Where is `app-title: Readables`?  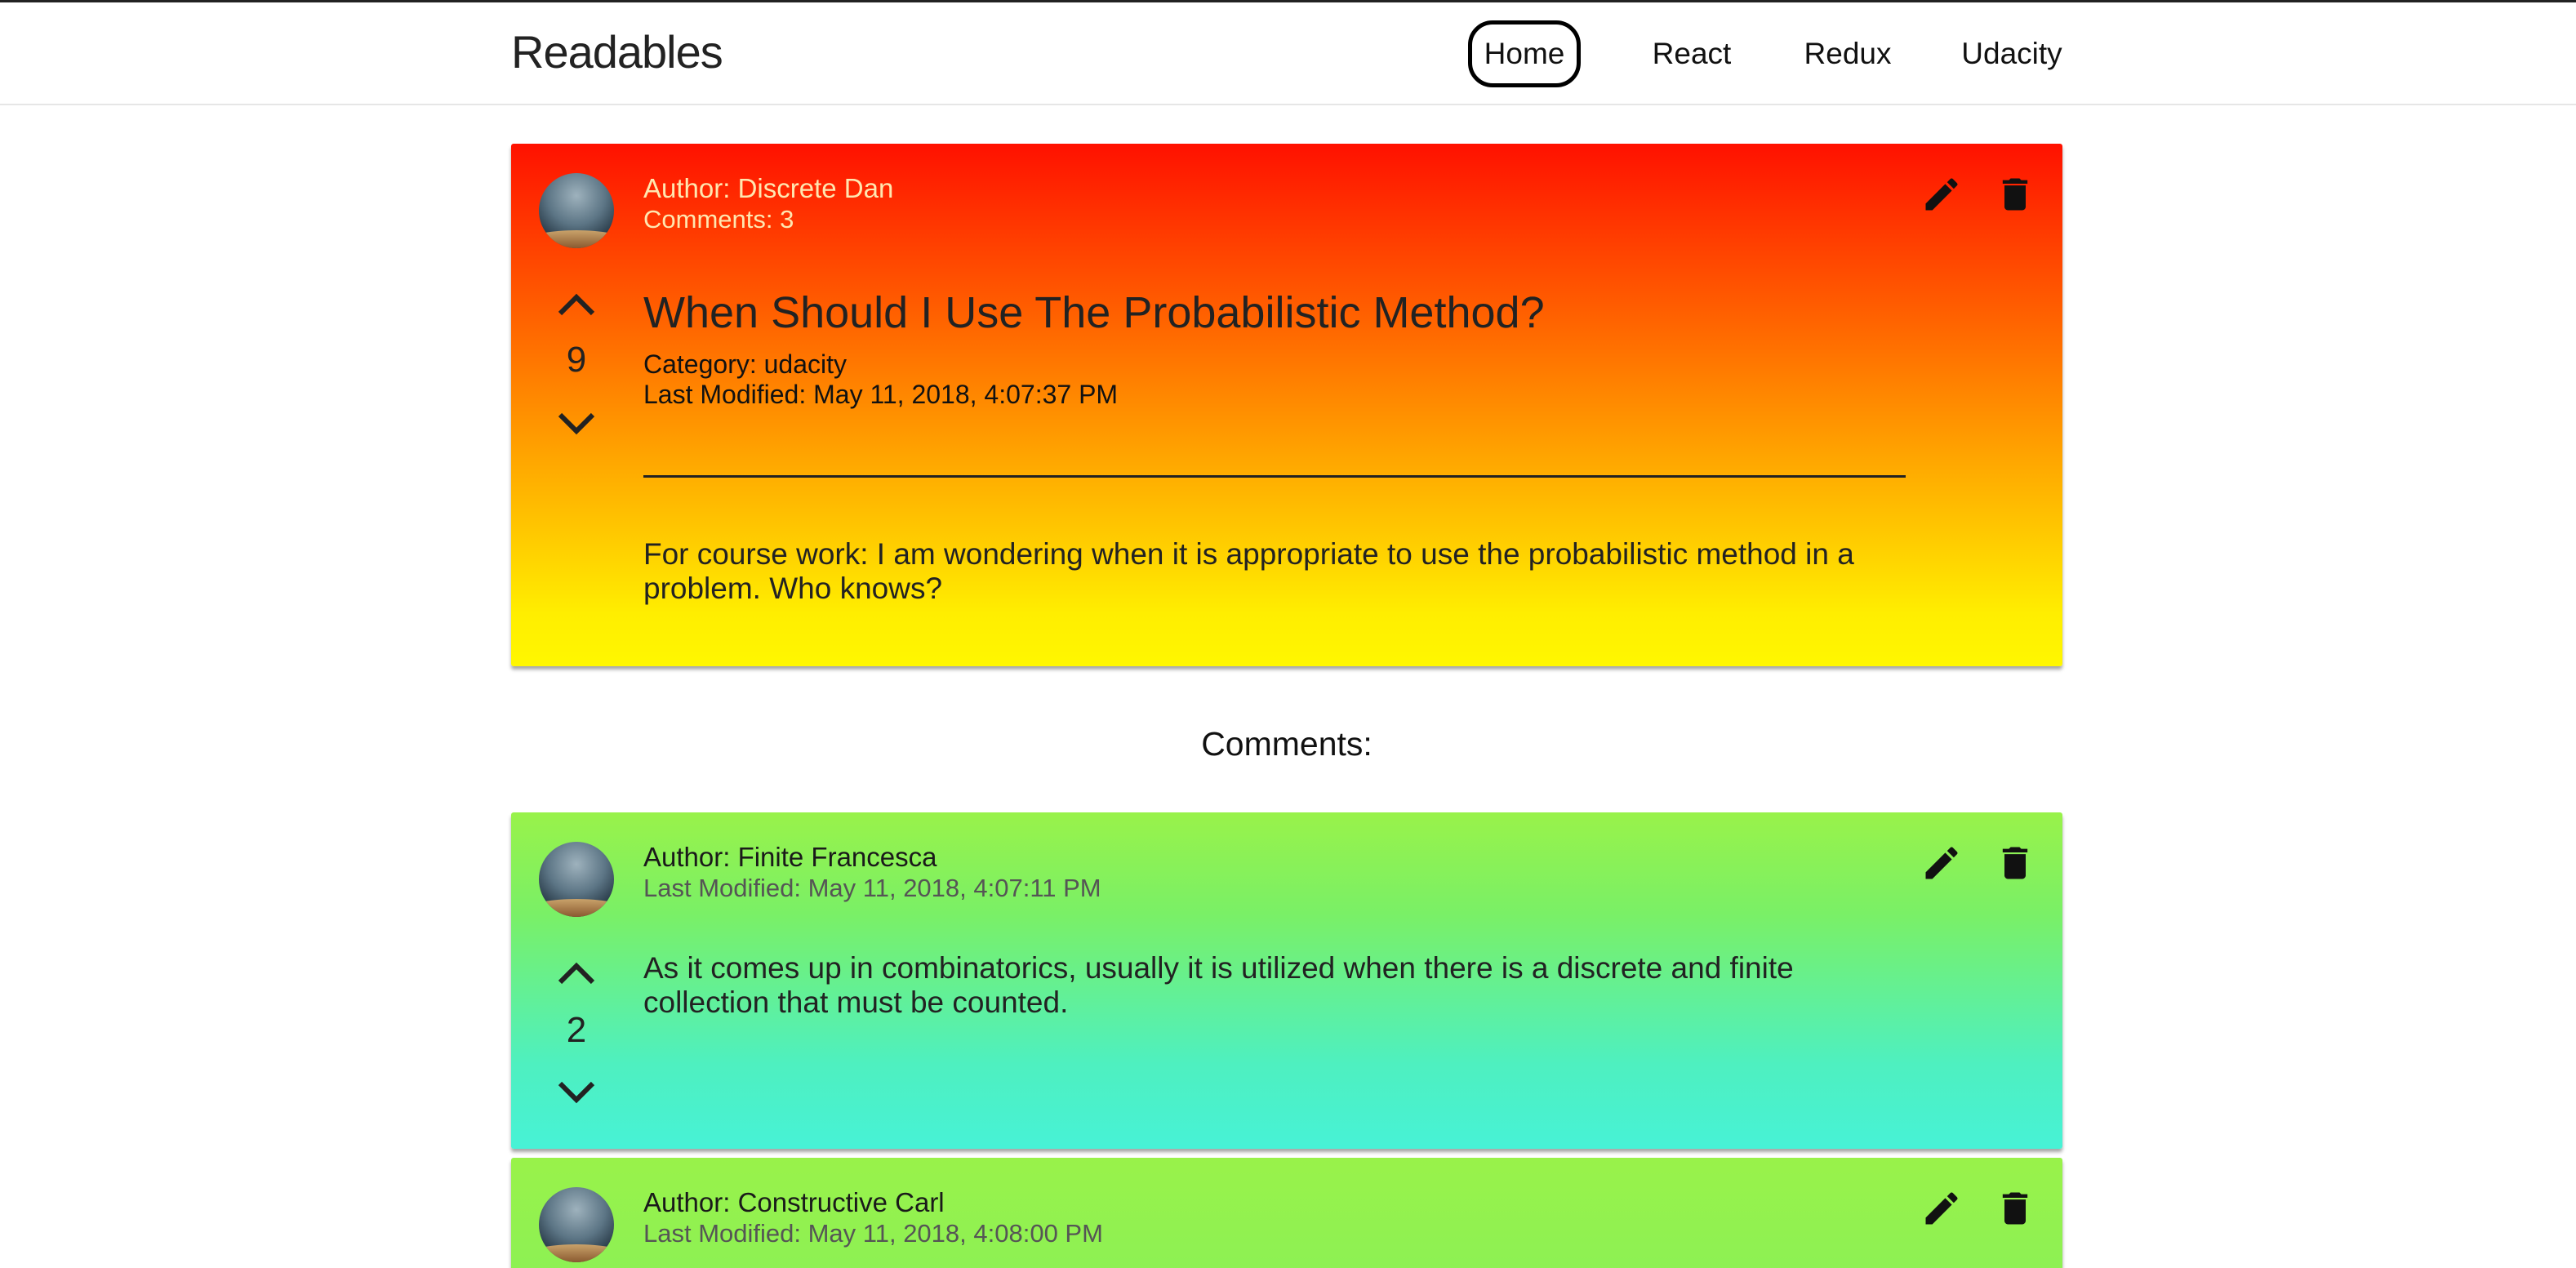
app-title: Readables is located at coordinates (617, 51).